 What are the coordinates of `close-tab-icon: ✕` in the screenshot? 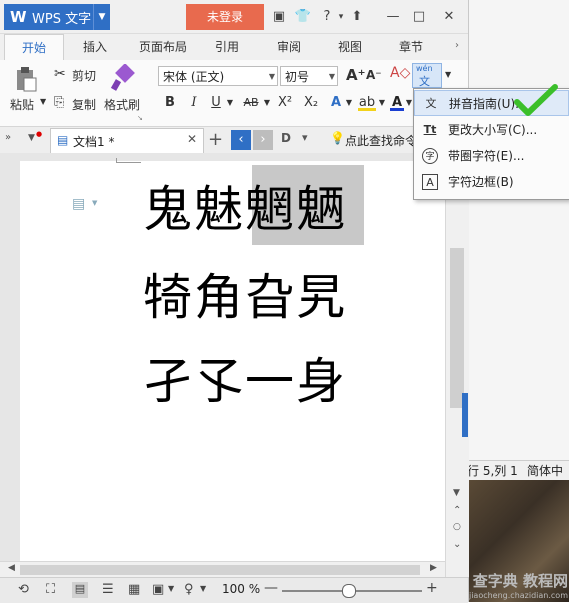 It's located at (192, 139).